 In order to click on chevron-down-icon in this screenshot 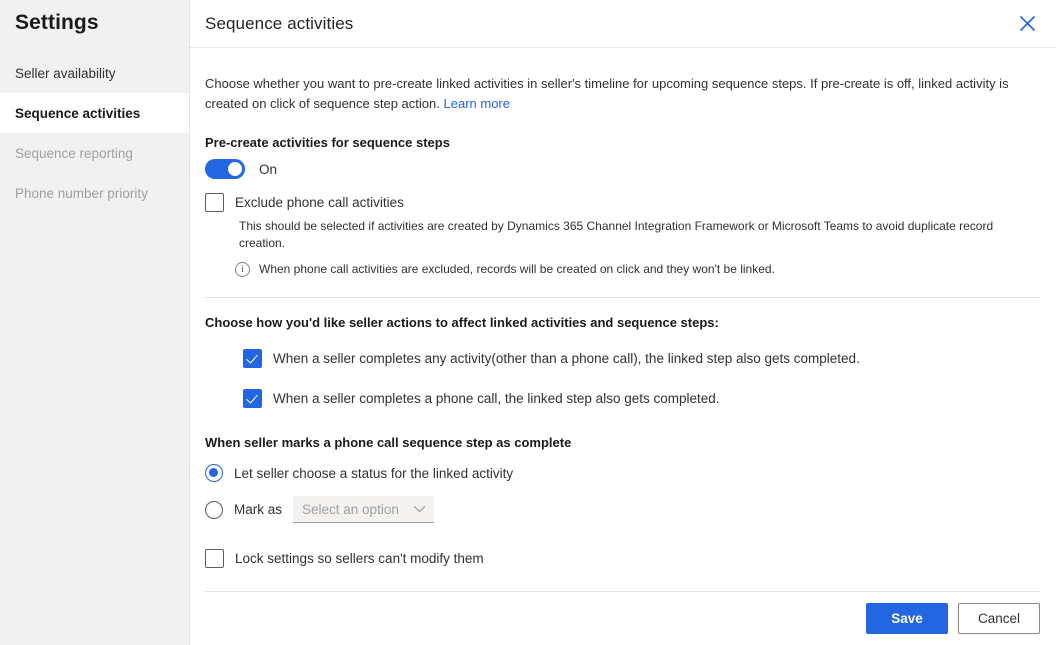, I will do `click(419, 509)`.